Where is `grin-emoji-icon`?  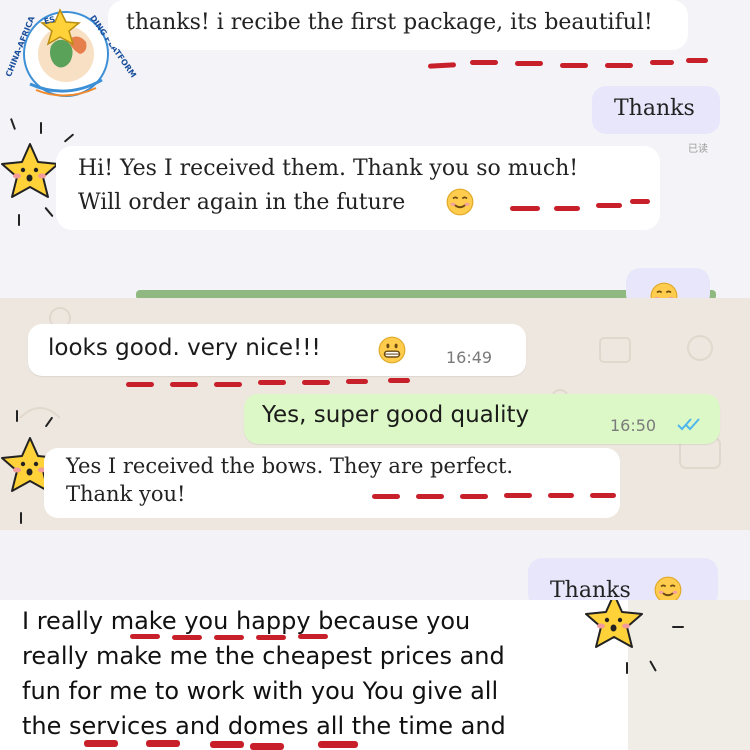
grin-emoji-icon is located at coordinates (392, 352).